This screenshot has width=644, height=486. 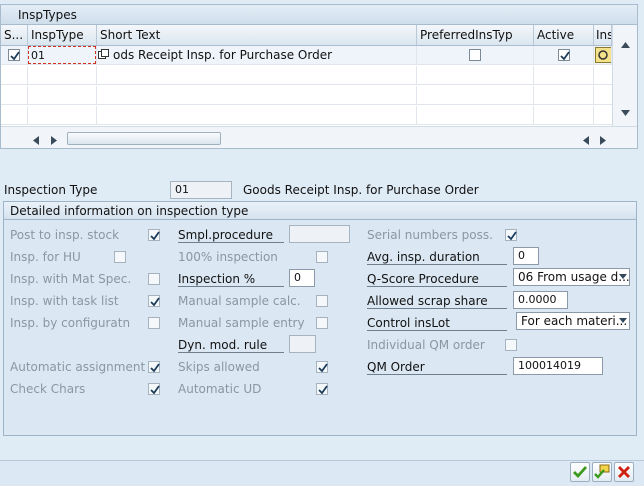 I want to click on inspection-type-description: Goods Receipt Insp. for Purchase Order, so click(x=361, y=190).